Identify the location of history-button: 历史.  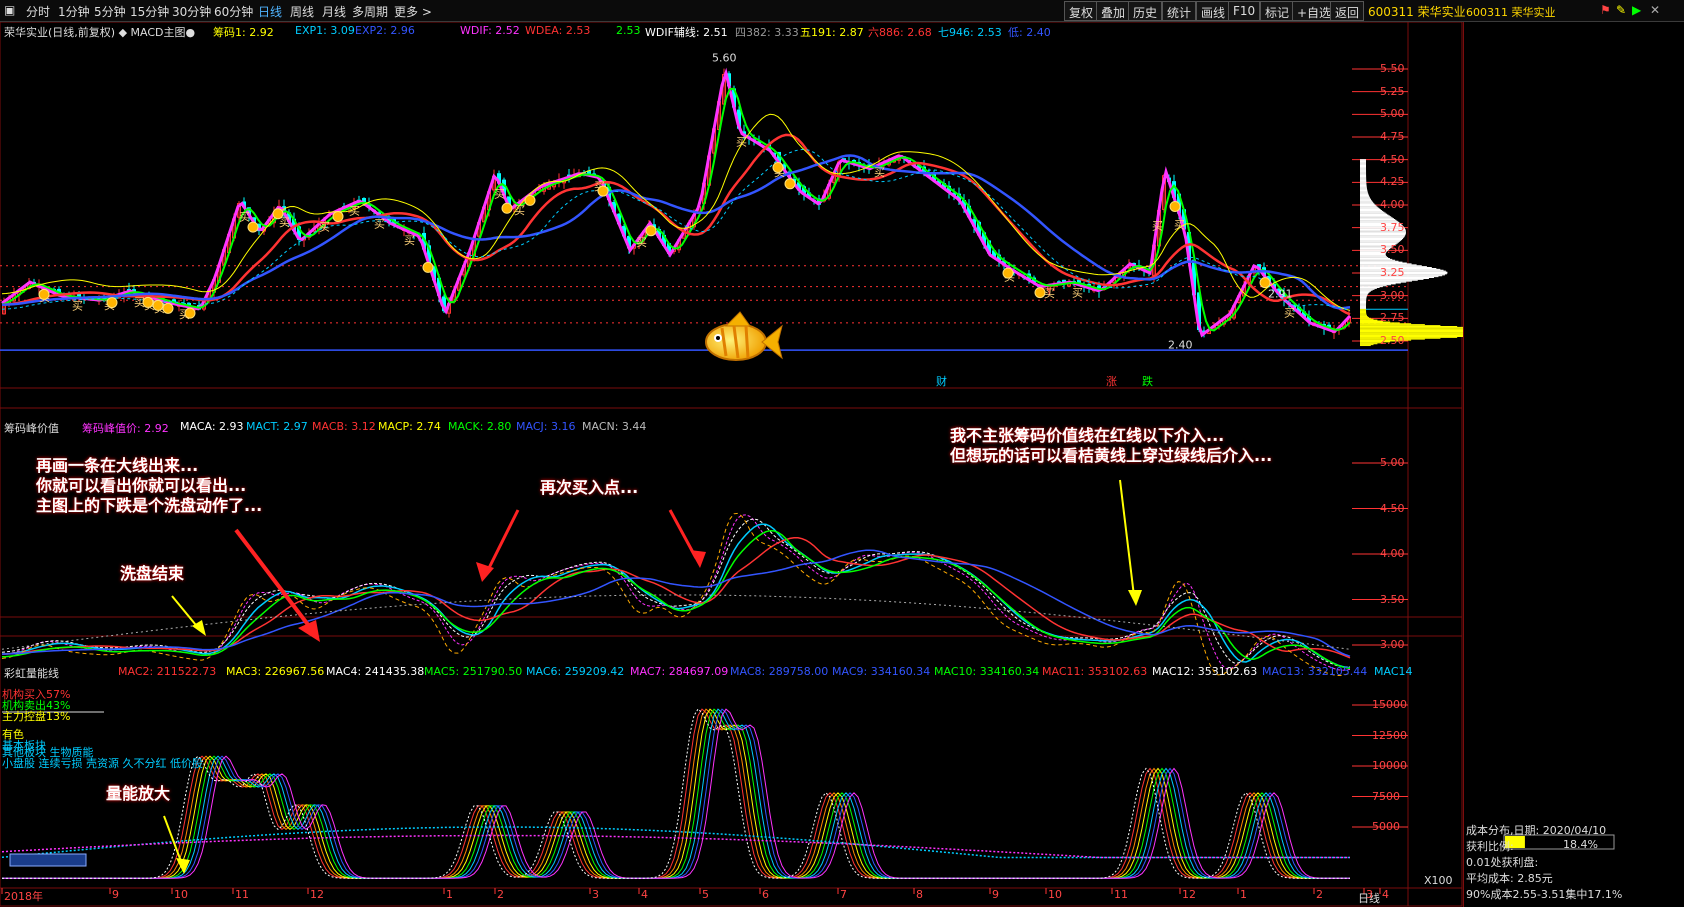
(1145, 11).